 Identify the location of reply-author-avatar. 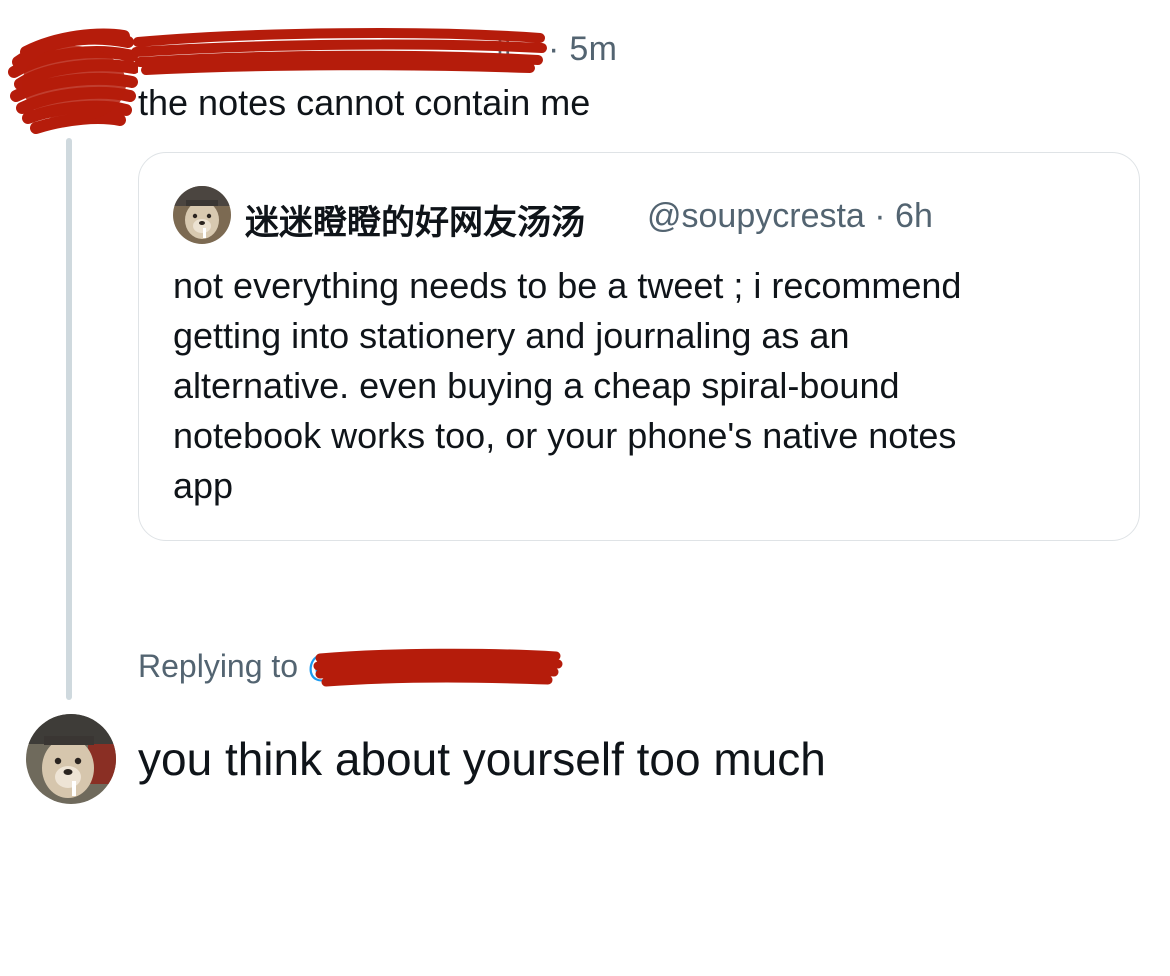
(71, 759).